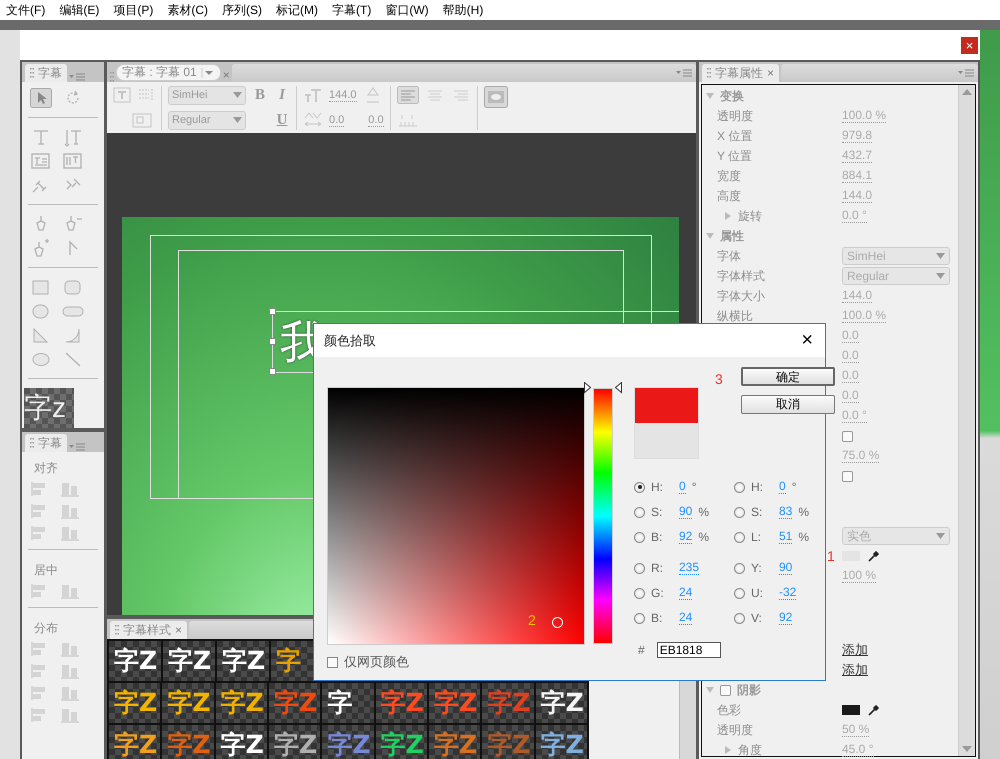 The height and width of the screenshot is (759, 1000). Describe the element at coordinates (741, 276) in the screenshot. I see `property-label: 字体样式` at that location.